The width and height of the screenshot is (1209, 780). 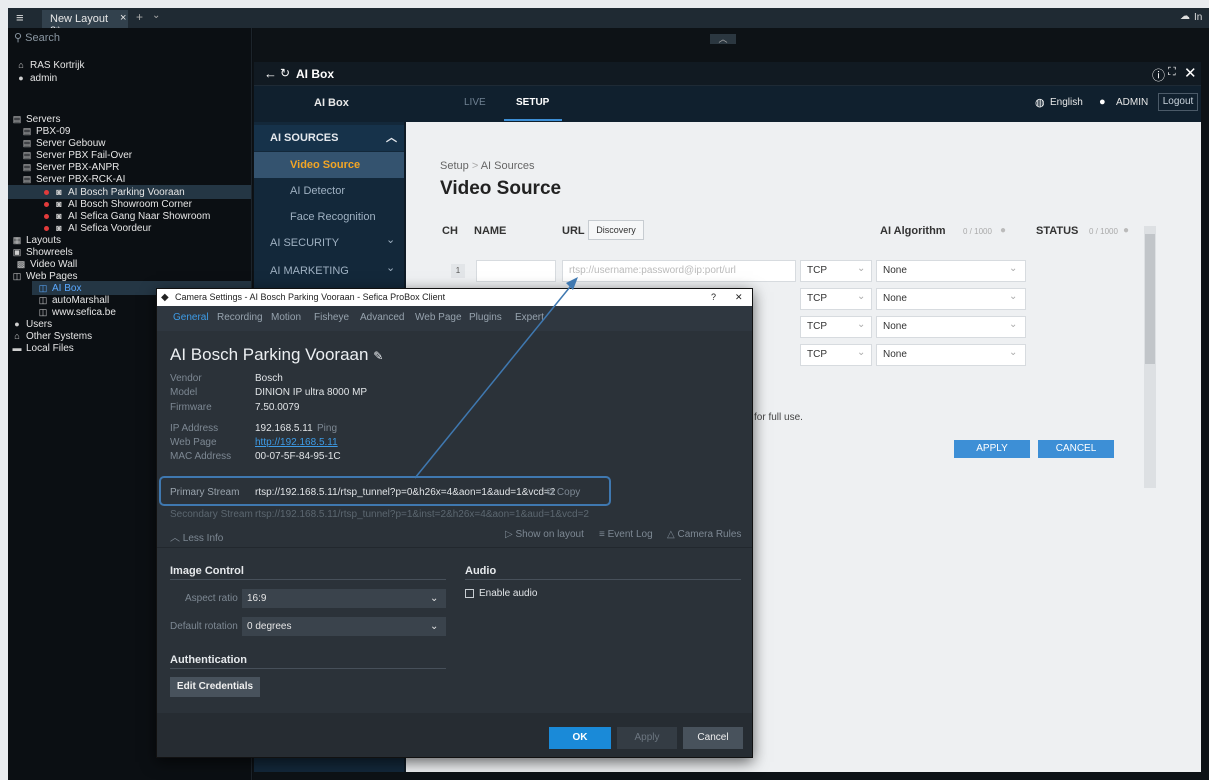 What do you see at coordinates (572, 283) in the screenshot?
I see `arrow-head` at bounding box center [572, 283].